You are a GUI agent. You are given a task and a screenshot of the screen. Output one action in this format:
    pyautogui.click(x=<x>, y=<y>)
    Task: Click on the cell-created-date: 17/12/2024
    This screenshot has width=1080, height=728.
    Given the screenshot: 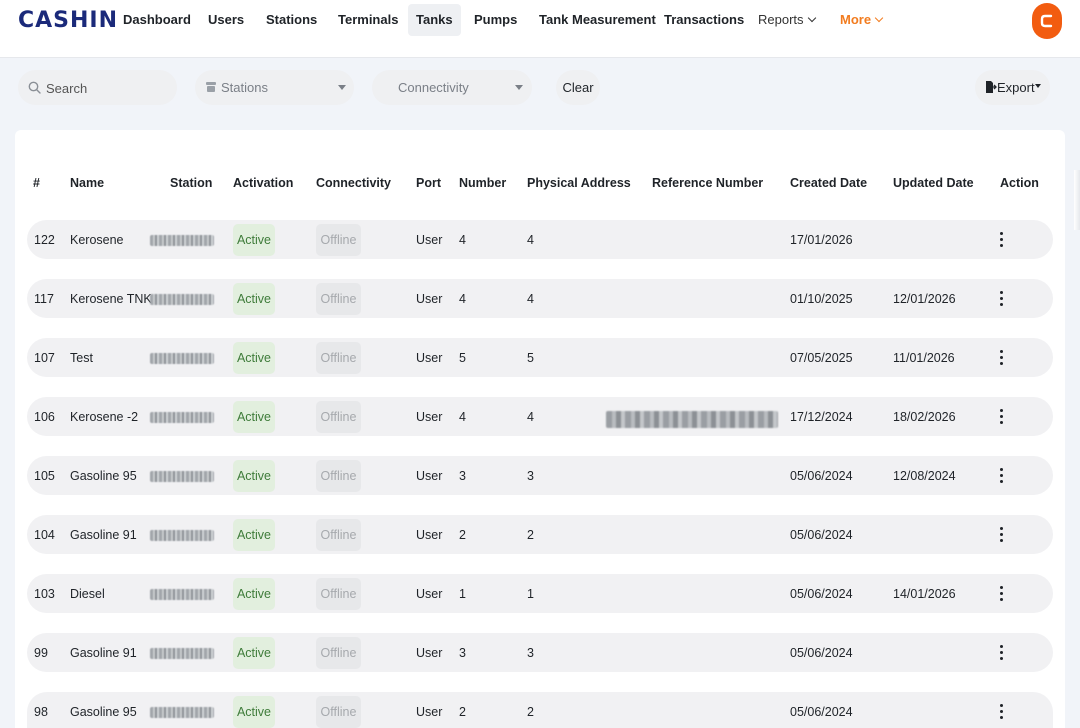 What is the action you would take?
    pyautogui.click(x=821, y=417)
    